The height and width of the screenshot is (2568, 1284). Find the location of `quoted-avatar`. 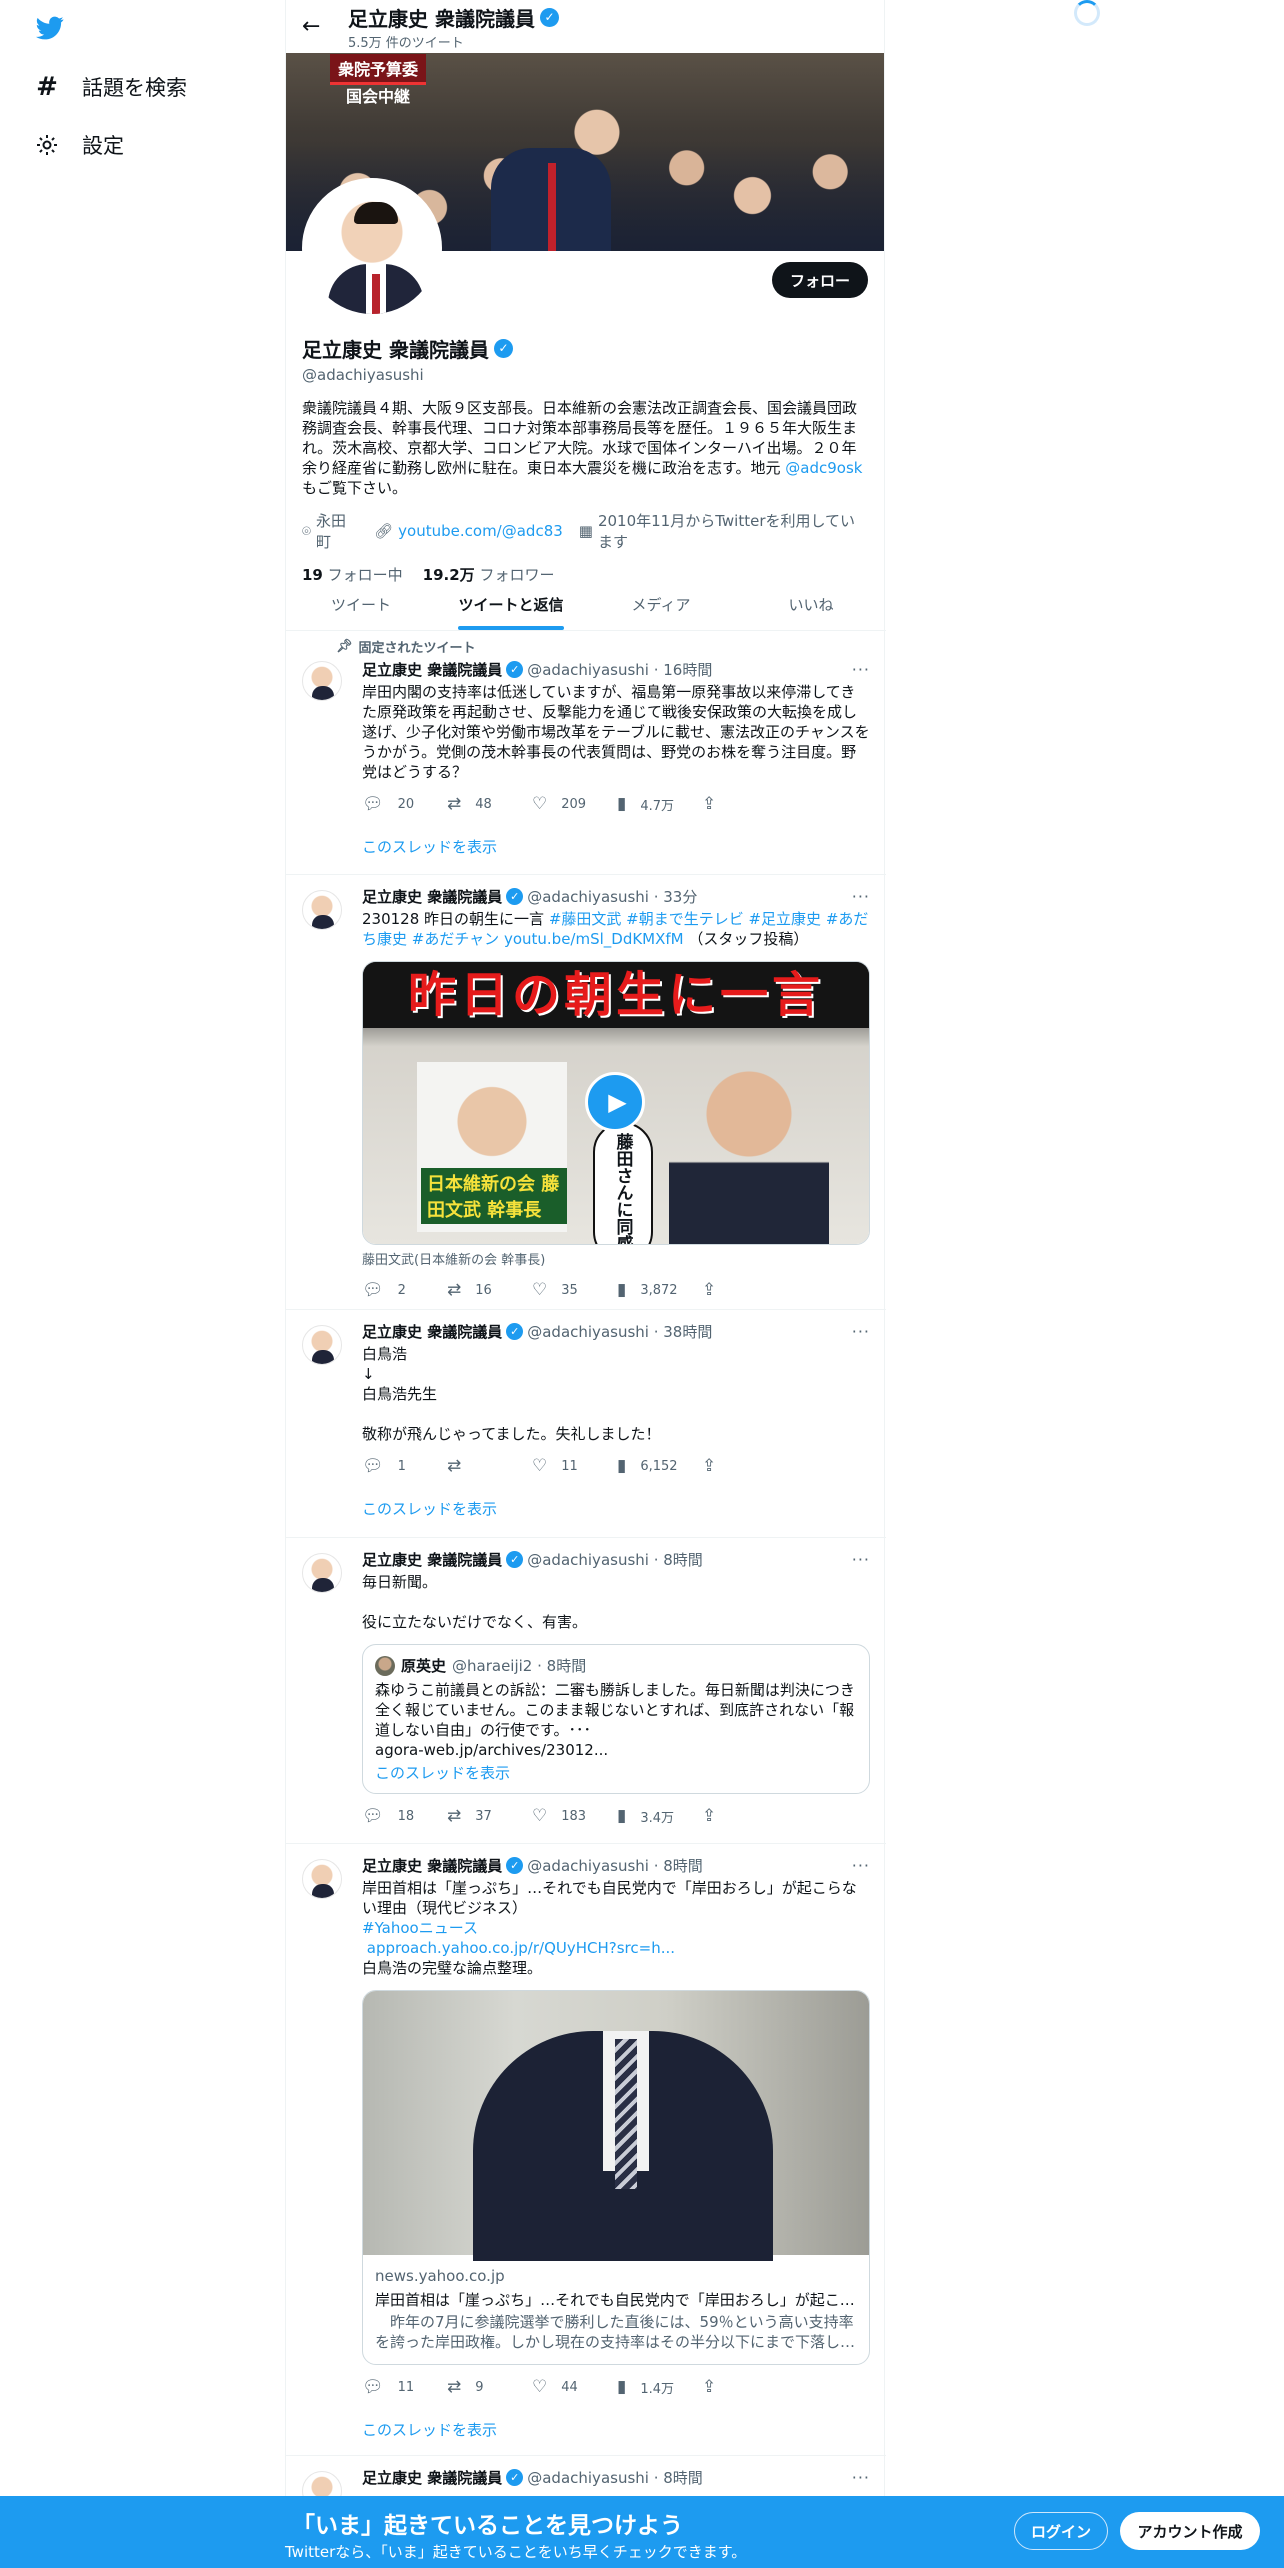

quoted-avatar is located at coordinates (385, 1665).